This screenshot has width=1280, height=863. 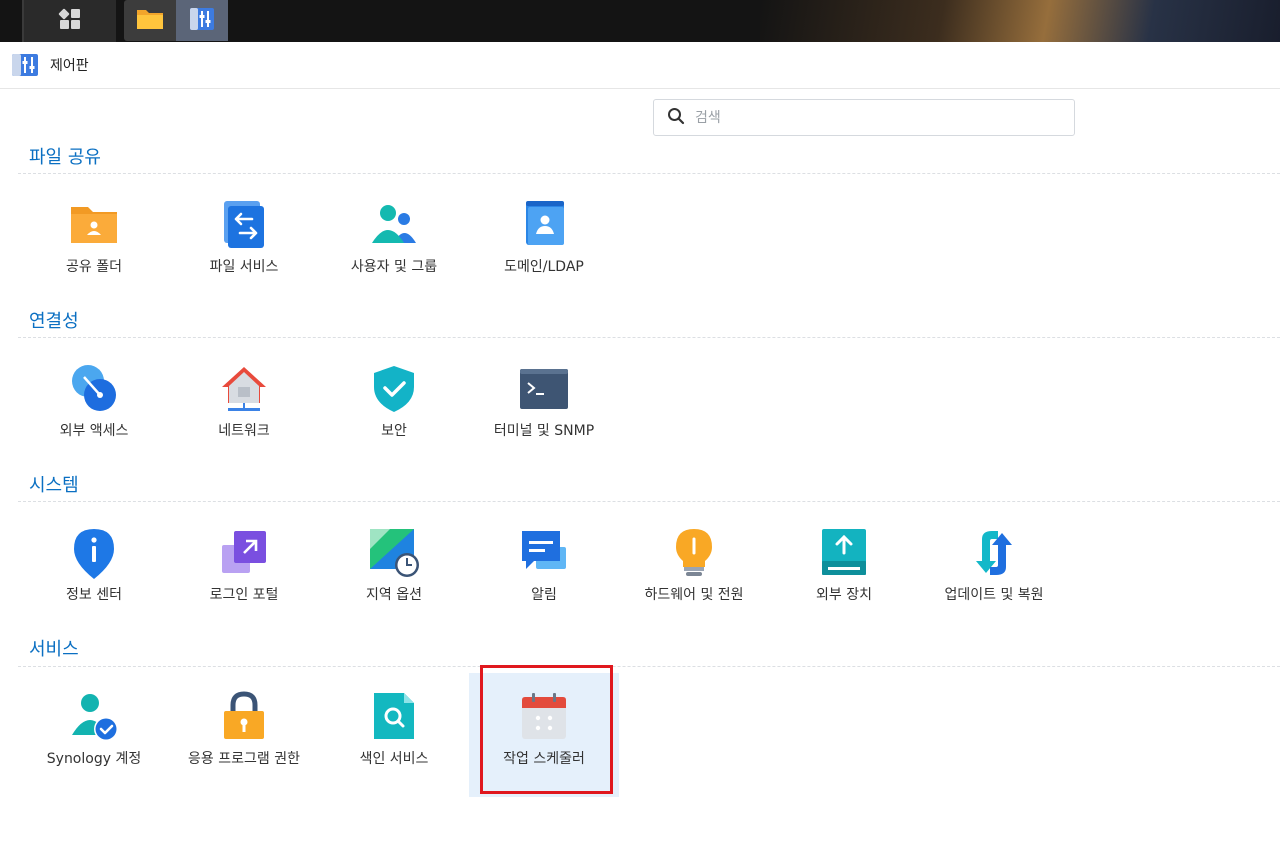 What do you see at coordinates (94, 759) in the screenshot?
I see `item-label: Synology 계정` at bounding box center [94, 759].